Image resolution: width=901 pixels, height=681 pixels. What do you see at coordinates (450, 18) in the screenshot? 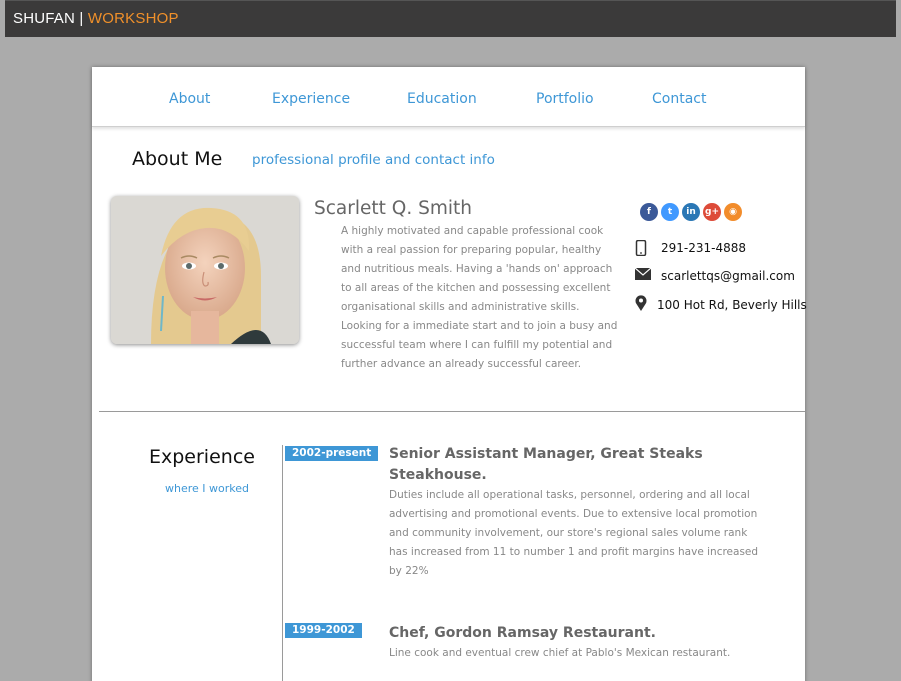
I see `top-bar: SHUFAN | WORKSHOP` at bounding box center [450, 18].